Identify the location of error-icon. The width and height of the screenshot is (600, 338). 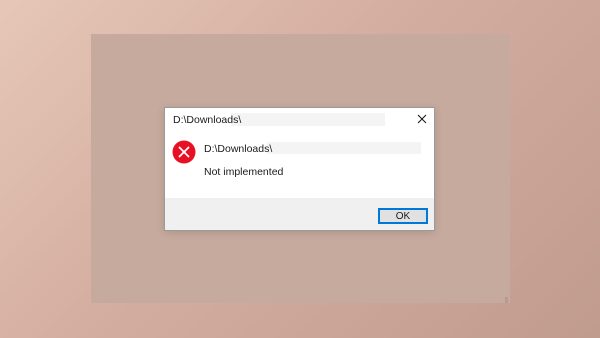
(184, 152).